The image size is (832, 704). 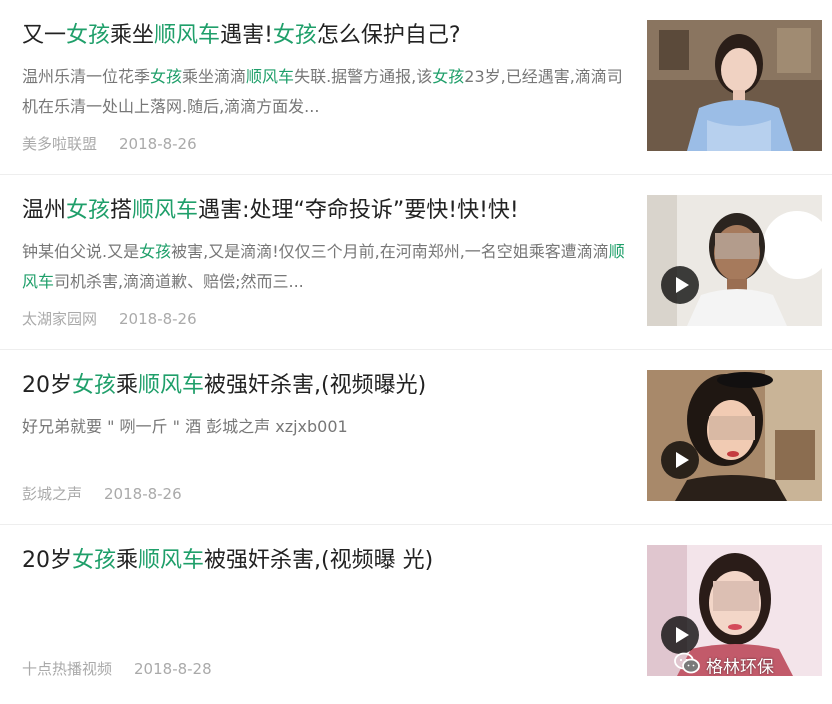 I want to click on text-segment: 遇害:处理“夺命投诉”要快!快!快!, so click(x=358, y=210).